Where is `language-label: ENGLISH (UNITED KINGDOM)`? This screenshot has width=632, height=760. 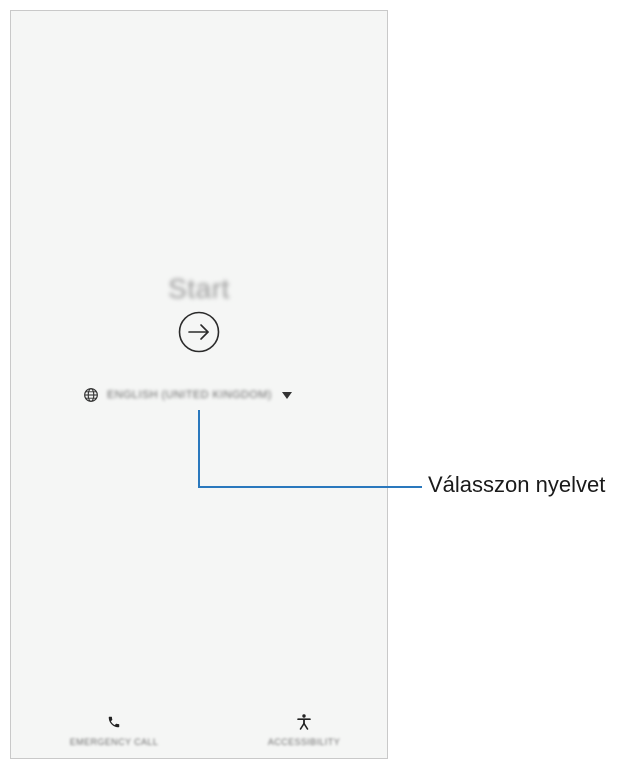 language-label: ENGLISH (UNITED KINGDOM) is located at coordinates (189, 395).